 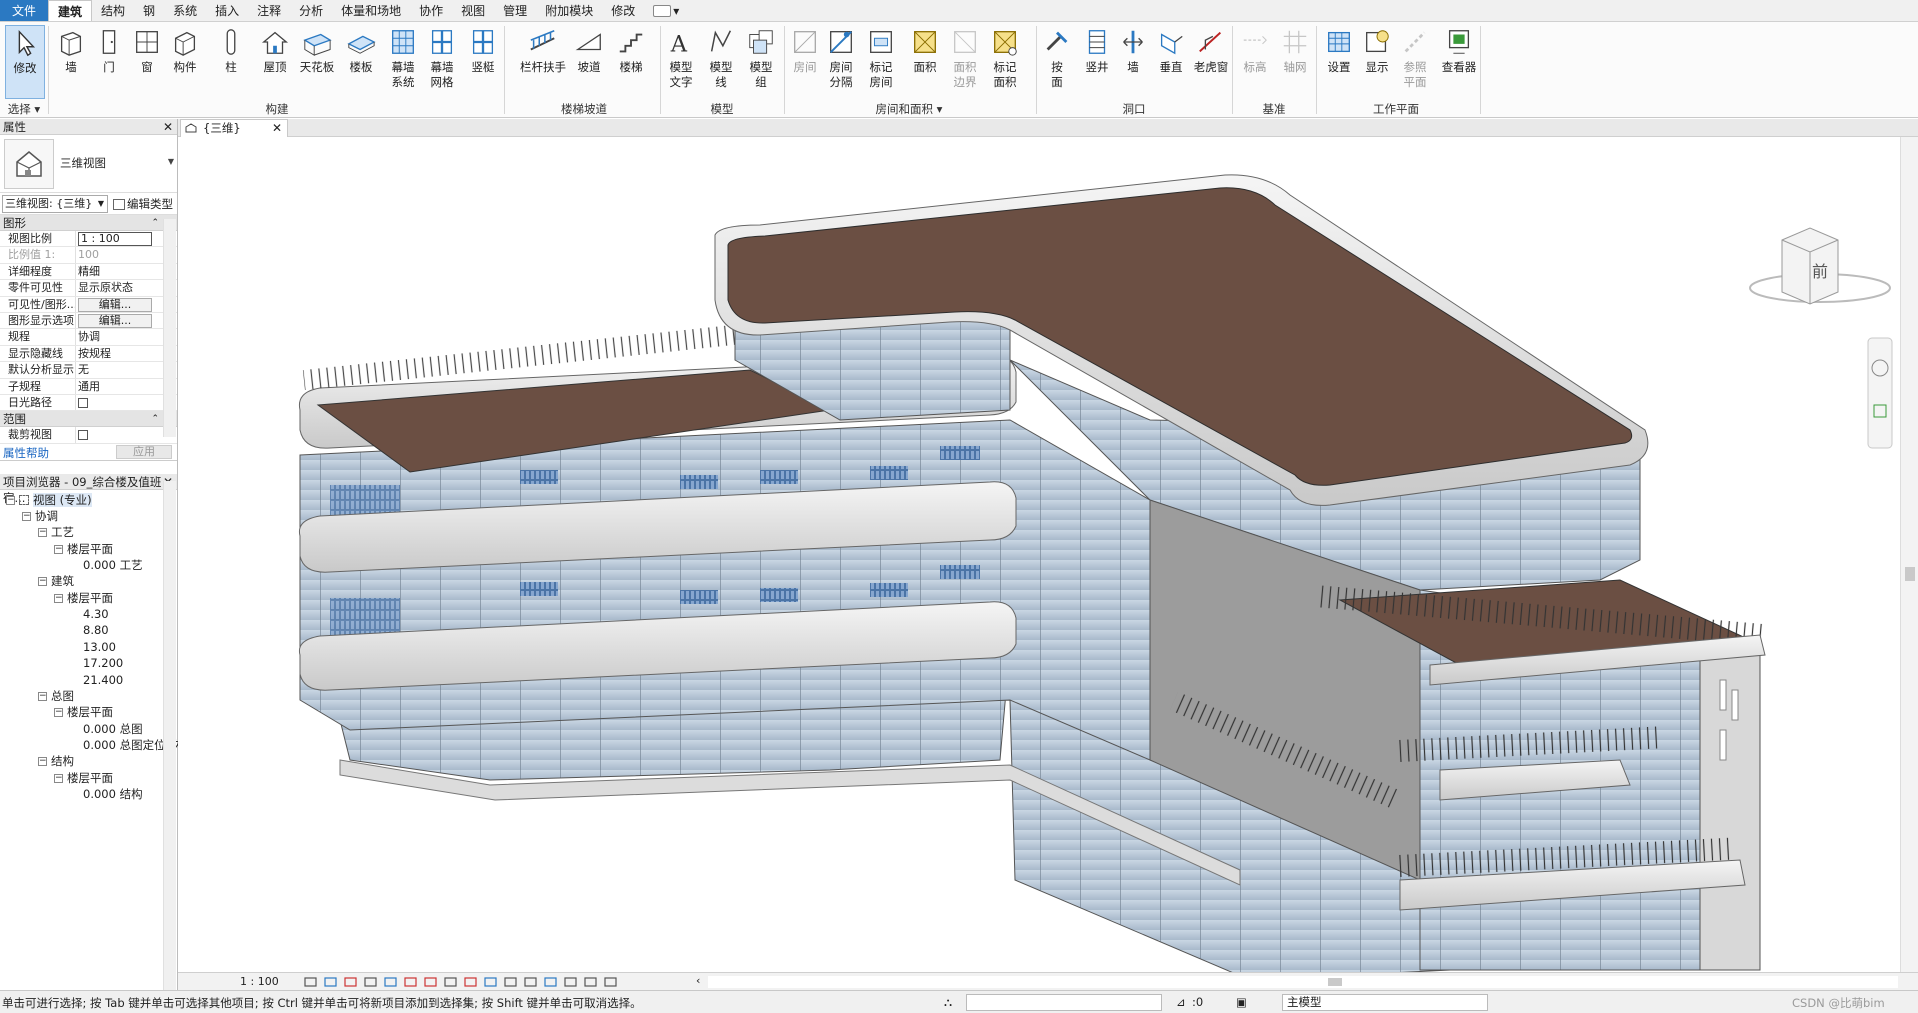 I want to click on property-row: 比例值 1: 100, so click(x=88, y=255).